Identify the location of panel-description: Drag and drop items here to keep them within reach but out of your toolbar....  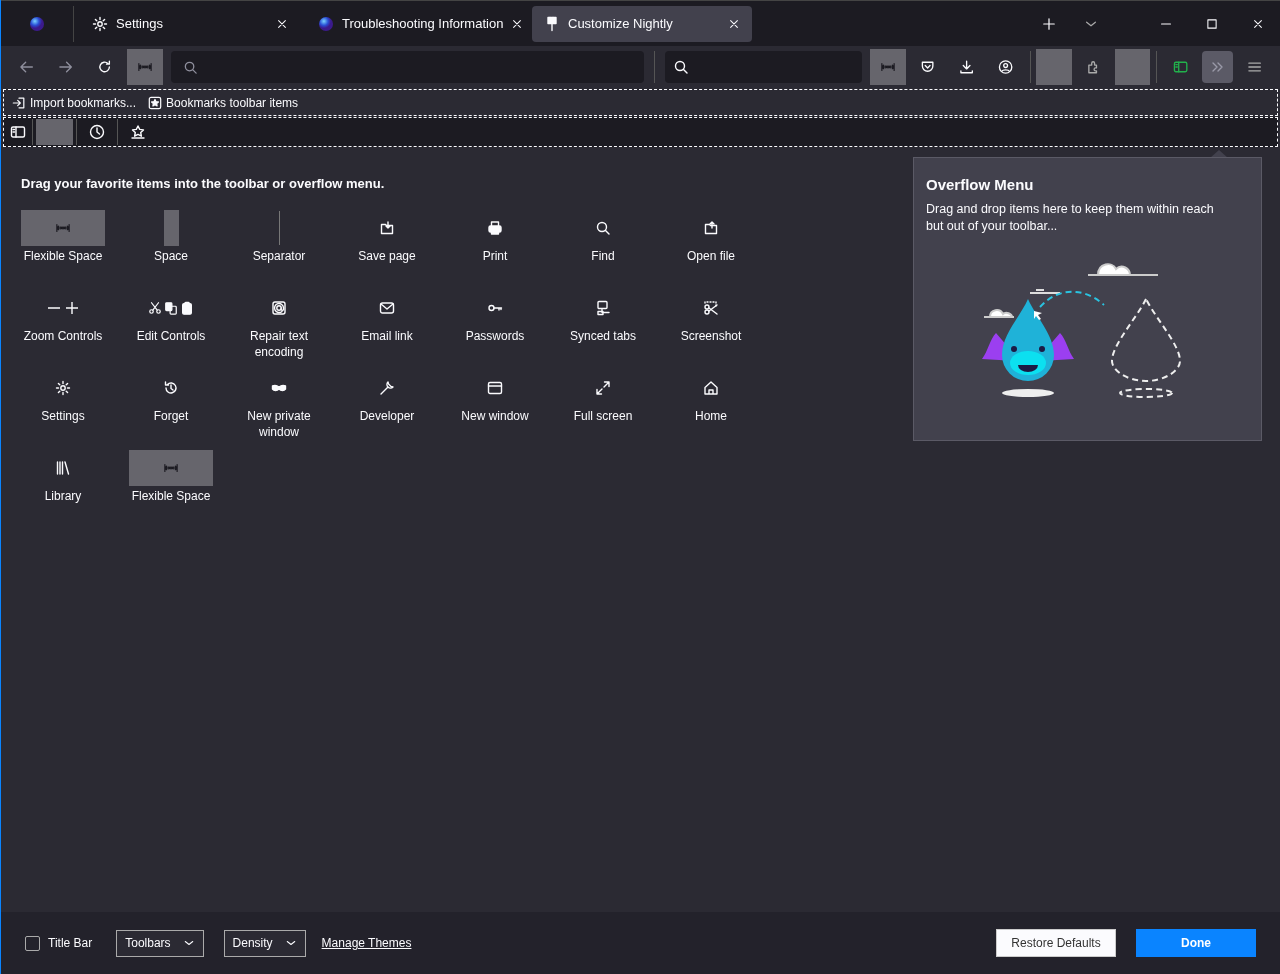
(1070, 217).